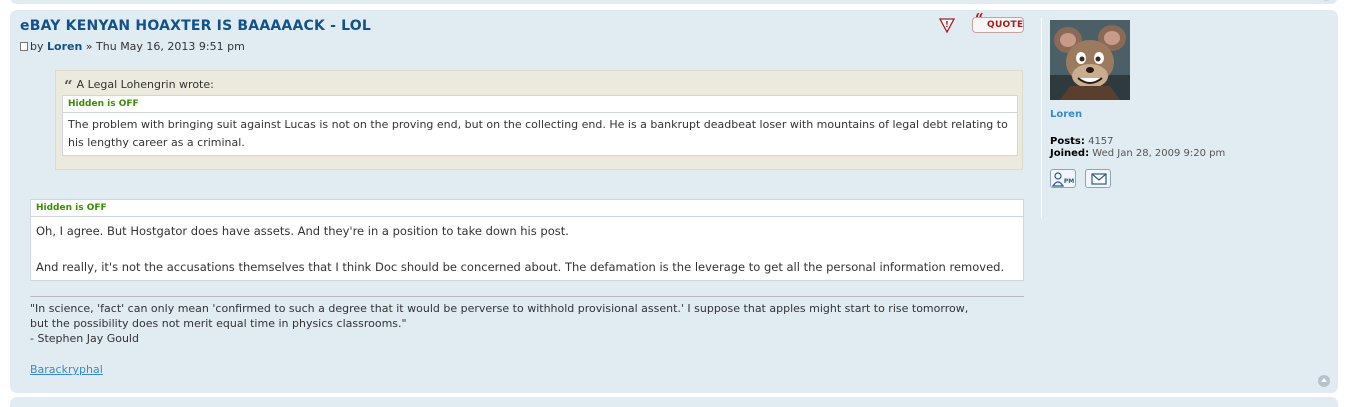 The image size is (1346, 407). What do you see at coordinates (979, 19) in the screenshot?
I see `quote-mark-icon: “` at bounding box center [979, 19].